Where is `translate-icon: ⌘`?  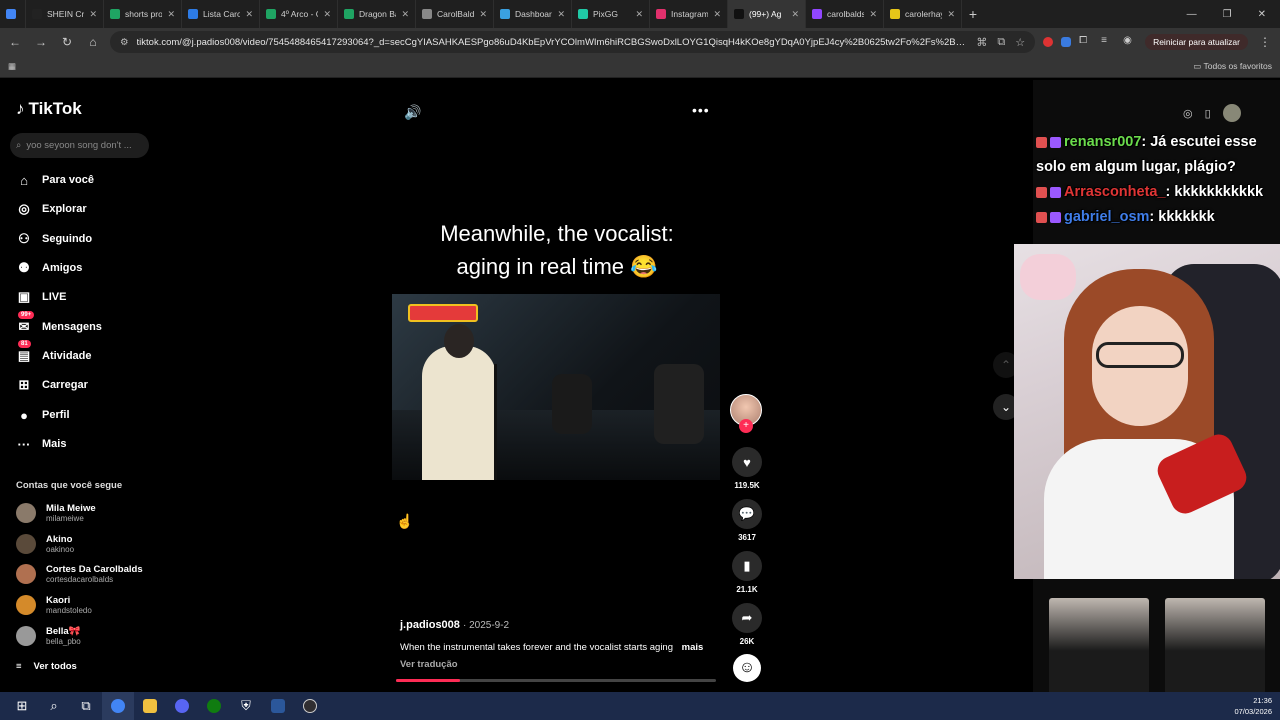 translate-icon: ⌘ is located at coordinates (981, 42).